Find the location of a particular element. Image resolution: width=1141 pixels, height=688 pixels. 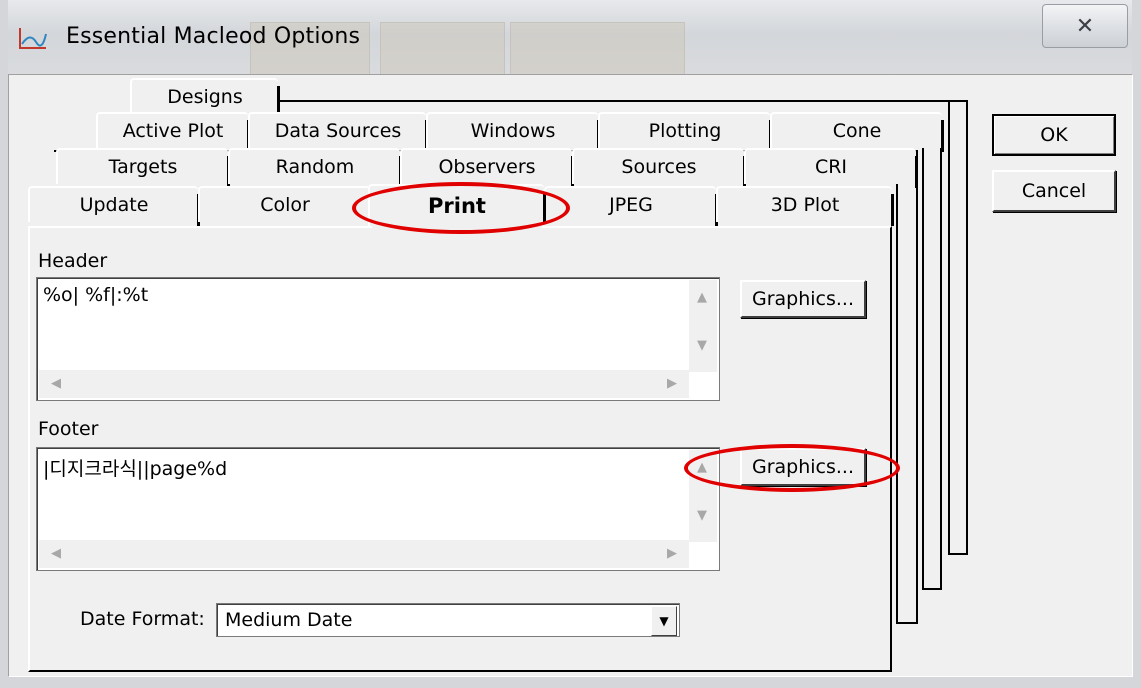

tab-label: Cone is located at coordinates (857, 131).